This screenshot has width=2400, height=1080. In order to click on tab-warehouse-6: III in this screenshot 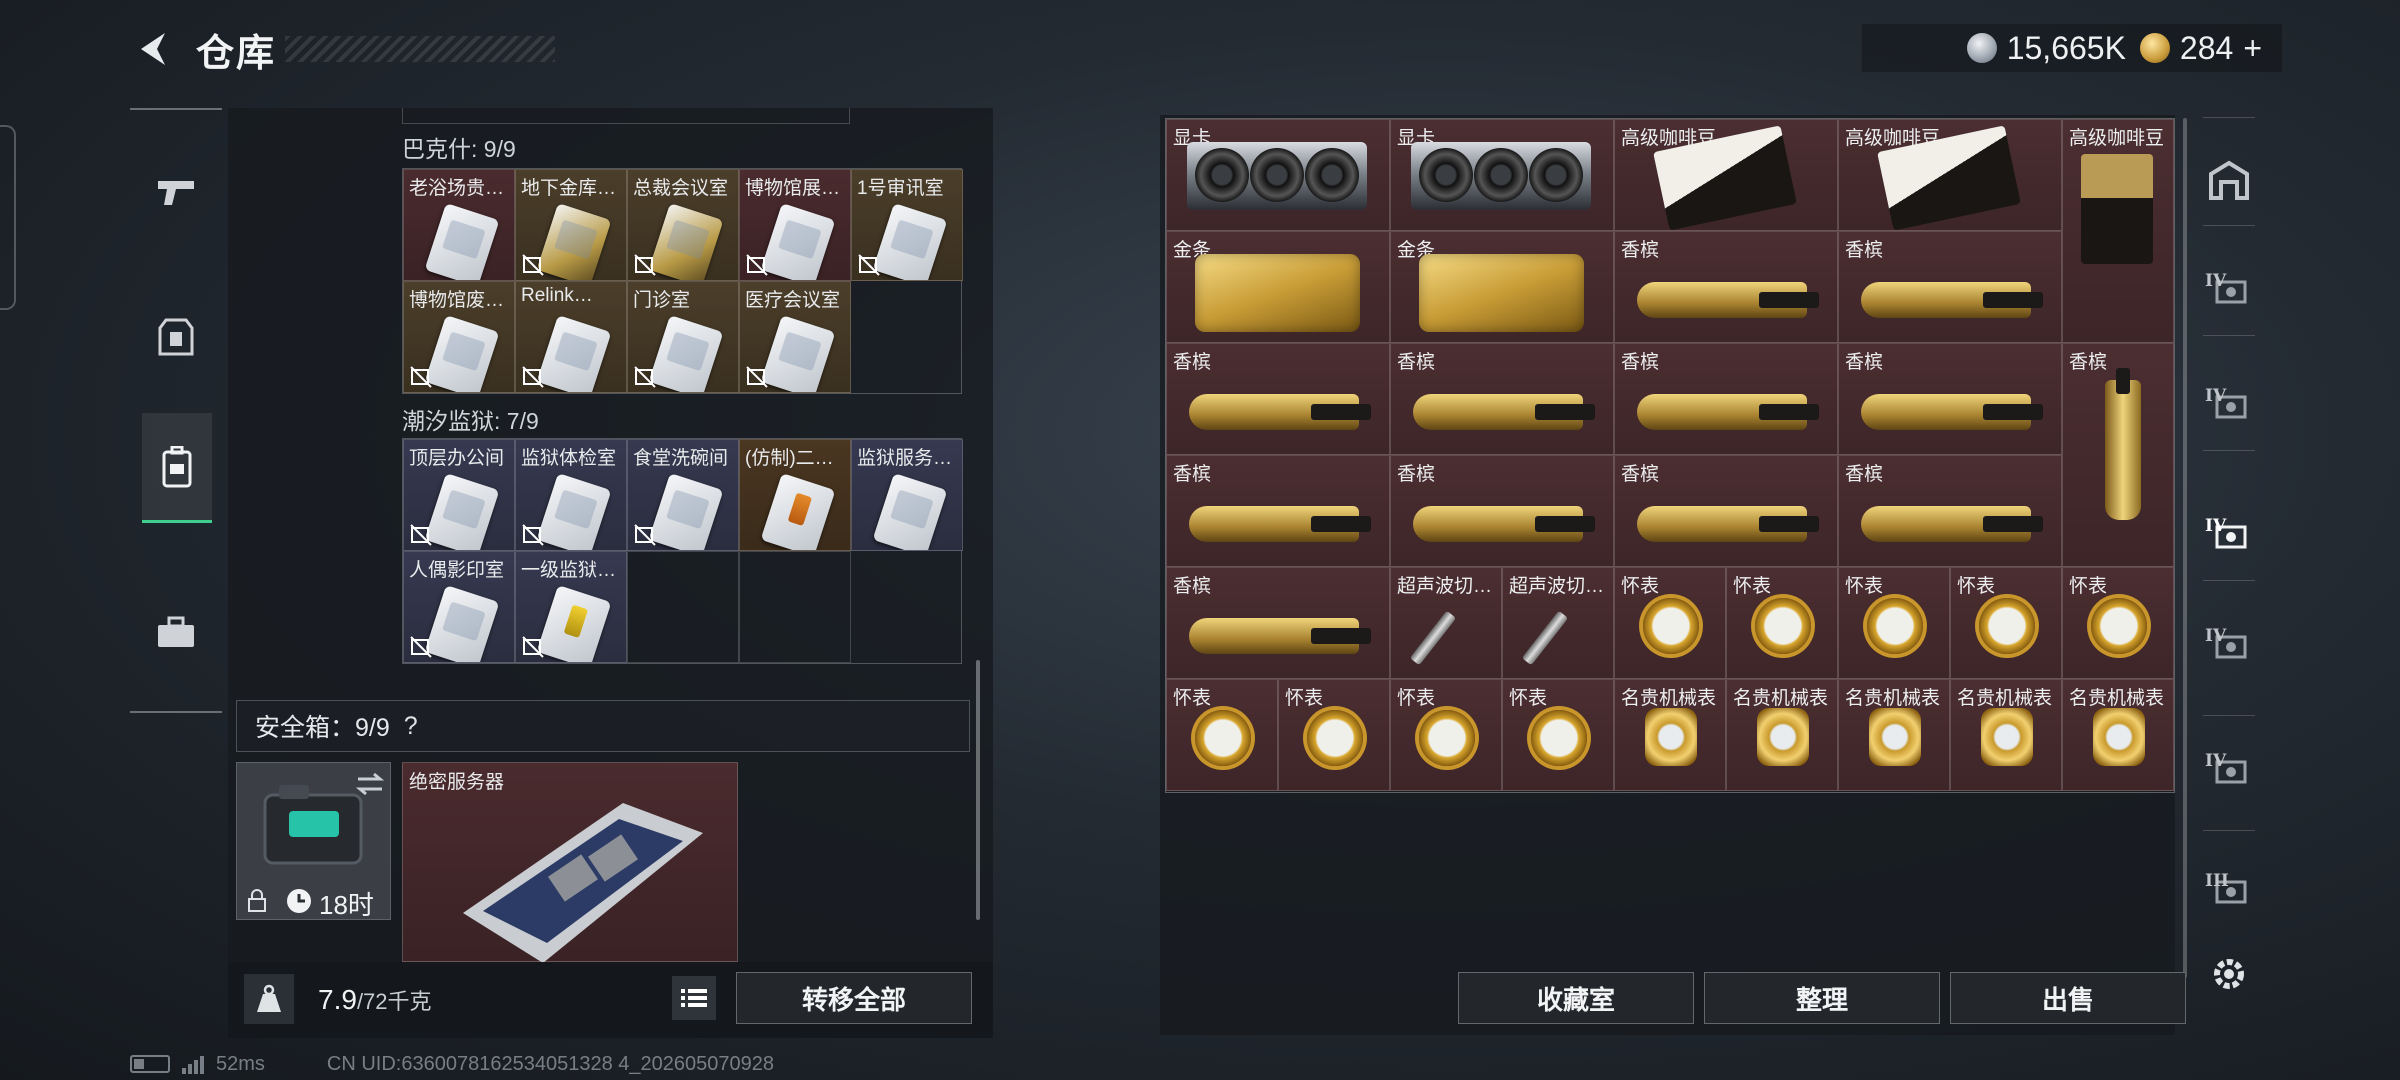, I will do `click(2229, 890)`.